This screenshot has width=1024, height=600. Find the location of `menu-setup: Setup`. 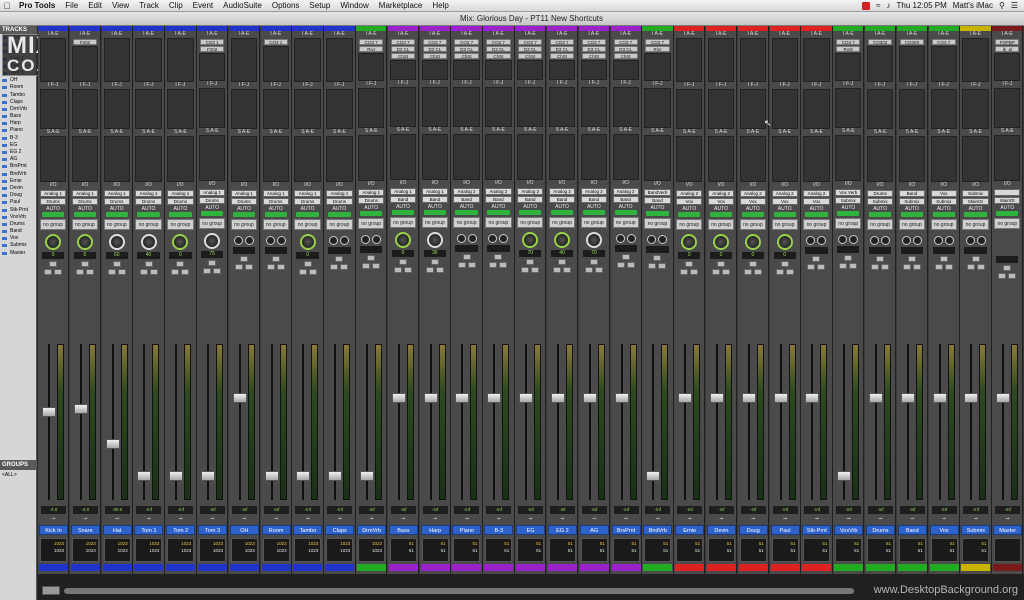

menu-setup: Setup is located at coordinates (319, 5).